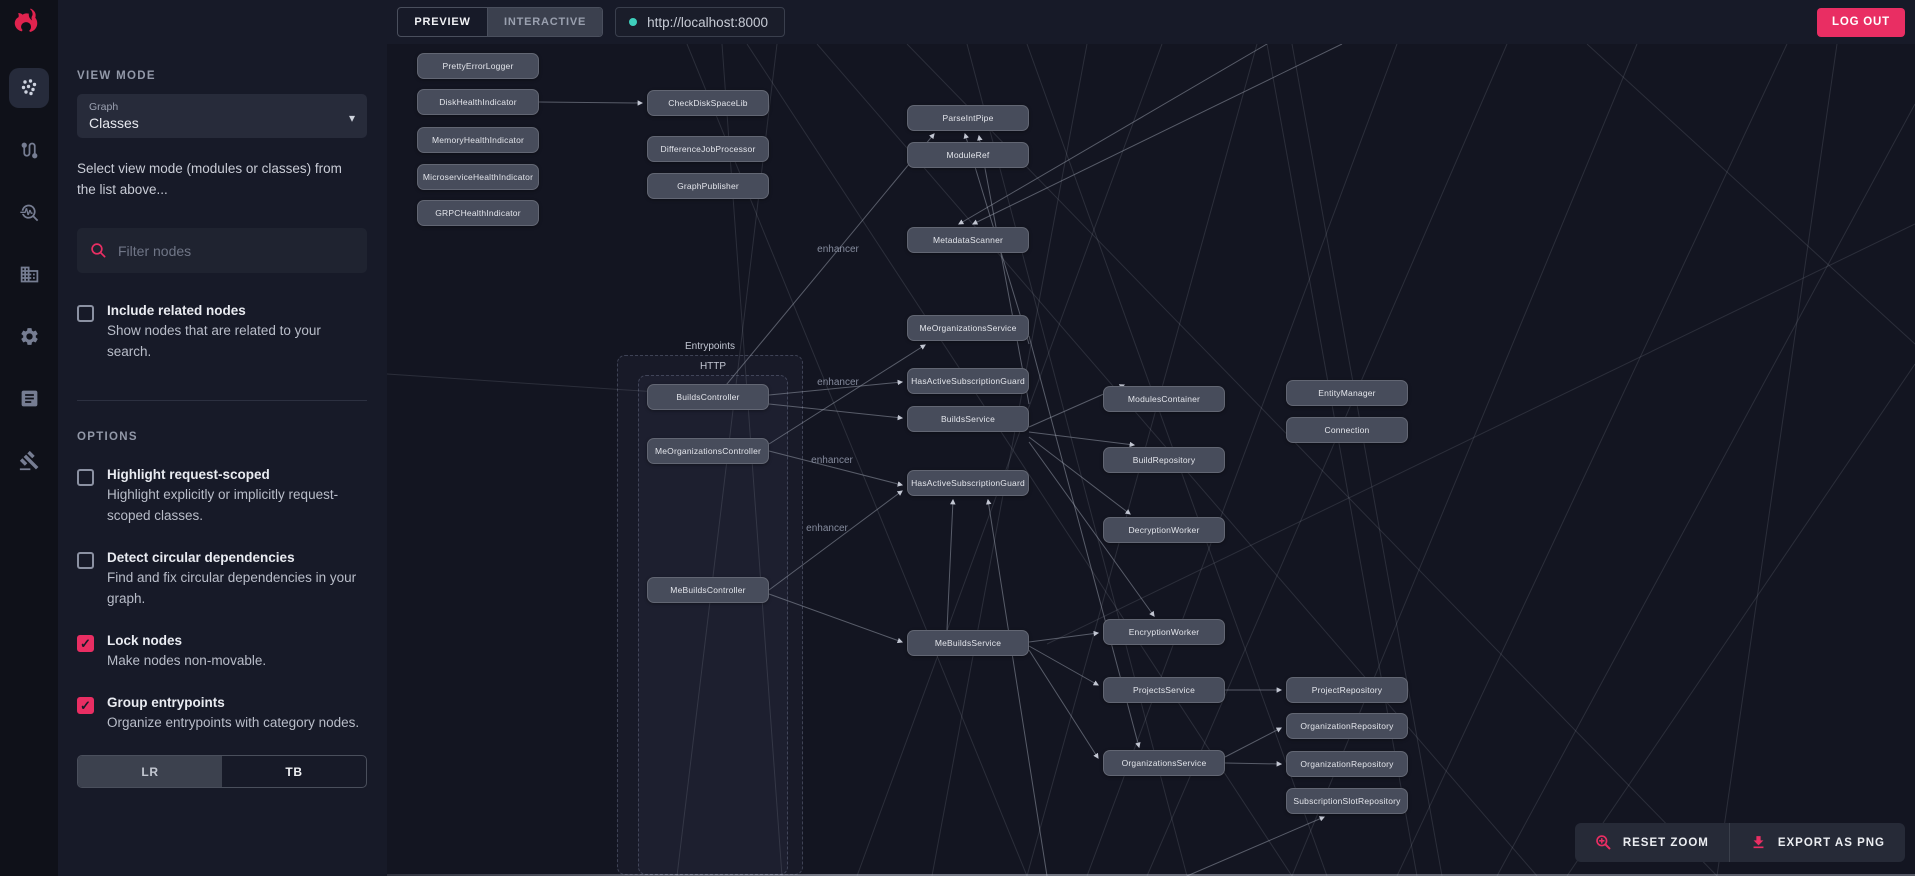 The width and height of the screenshot is (1915, 876). I want to click on graph-node: MeBuildsController, so click(708, 590).